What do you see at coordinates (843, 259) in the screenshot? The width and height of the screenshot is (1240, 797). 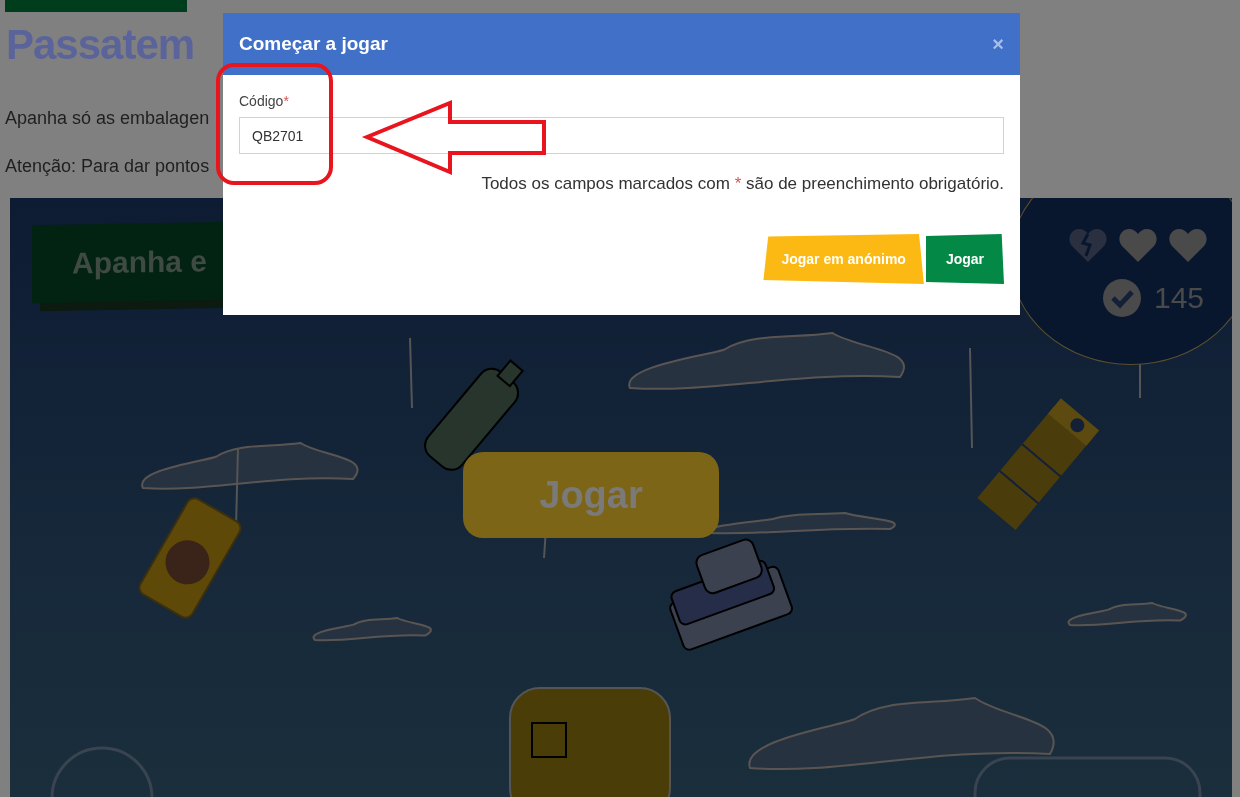 I see `anonymous-play-button: Jogar em anónimo` at bounding box center [843, 259].